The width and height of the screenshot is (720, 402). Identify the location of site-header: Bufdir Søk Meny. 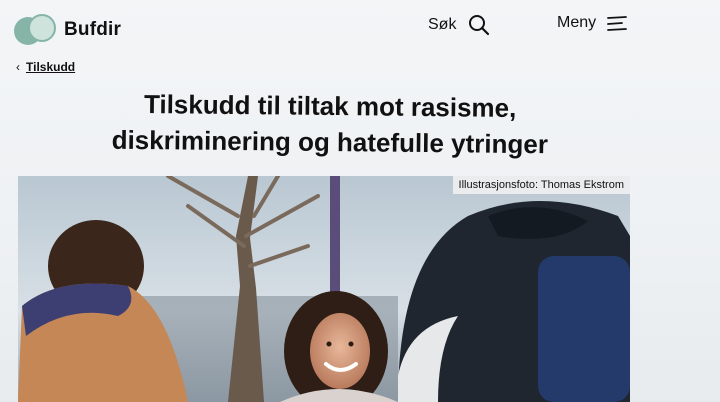
(360, 29).